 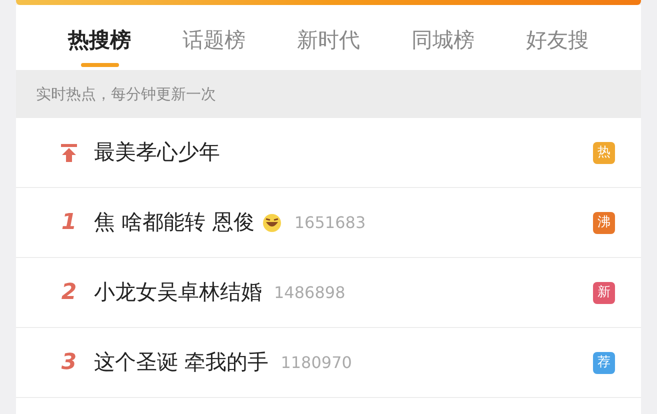 I want to click on trending-title: 这个圣诞 牵我的手, so click(x=181, y=362).